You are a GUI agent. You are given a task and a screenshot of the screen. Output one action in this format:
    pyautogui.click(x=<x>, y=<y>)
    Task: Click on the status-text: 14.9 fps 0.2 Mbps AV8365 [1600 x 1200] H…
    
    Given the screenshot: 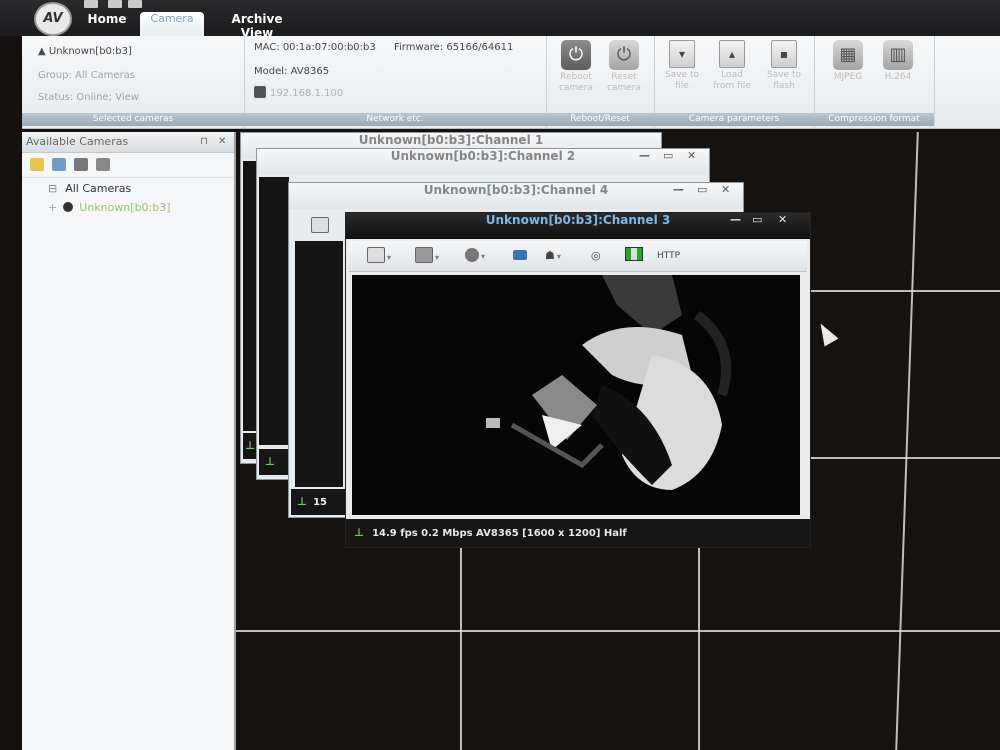 What is the action you would take?
    pyautogui.click(x=499, y=533)
    